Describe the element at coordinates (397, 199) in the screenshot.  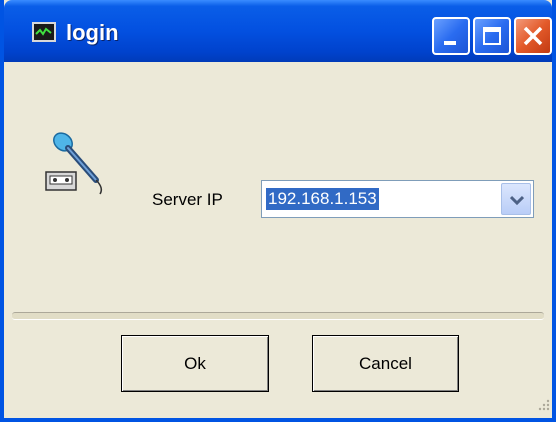
I see `server-ip-combobox: 192.168.1.153` at that location.